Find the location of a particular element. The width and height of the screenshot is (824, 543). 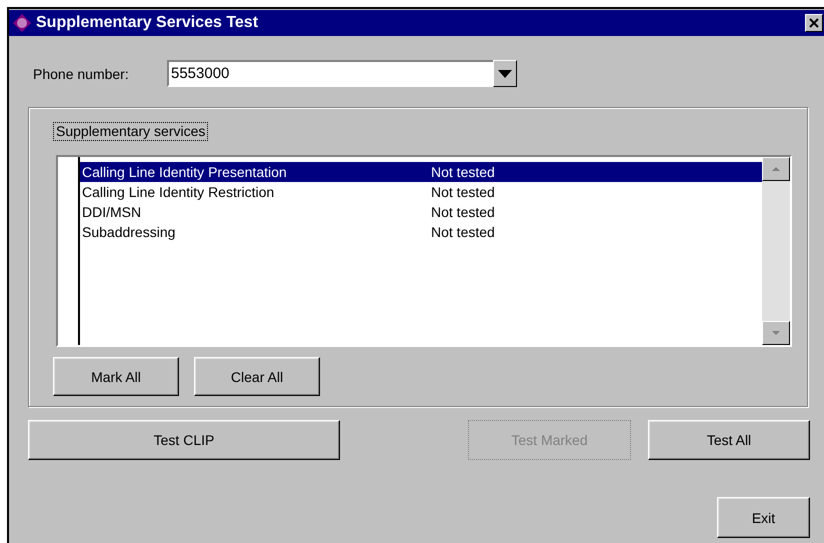

scroll-up-button is located at coordinates (776, 169).